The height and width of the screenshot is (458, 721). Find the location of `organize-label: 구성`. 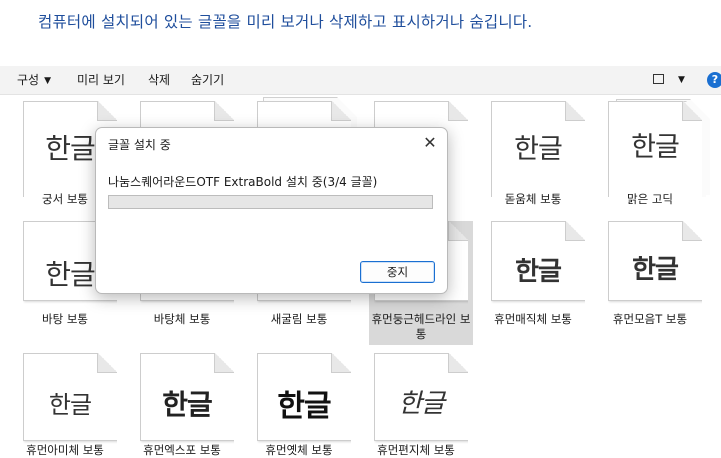

organize-label: 구성 is located at coordinates (28, 80).